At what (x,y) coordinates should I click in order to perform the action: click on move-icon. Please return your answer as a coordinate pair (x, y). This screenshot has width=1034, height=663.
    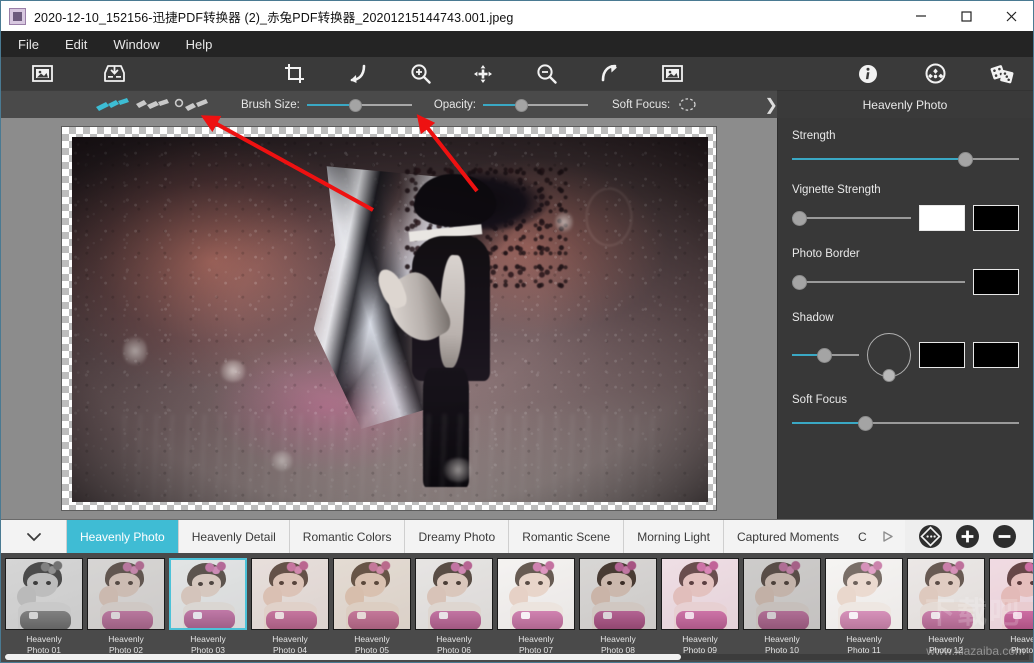
    Looking at the image, I should click on (483, 74).